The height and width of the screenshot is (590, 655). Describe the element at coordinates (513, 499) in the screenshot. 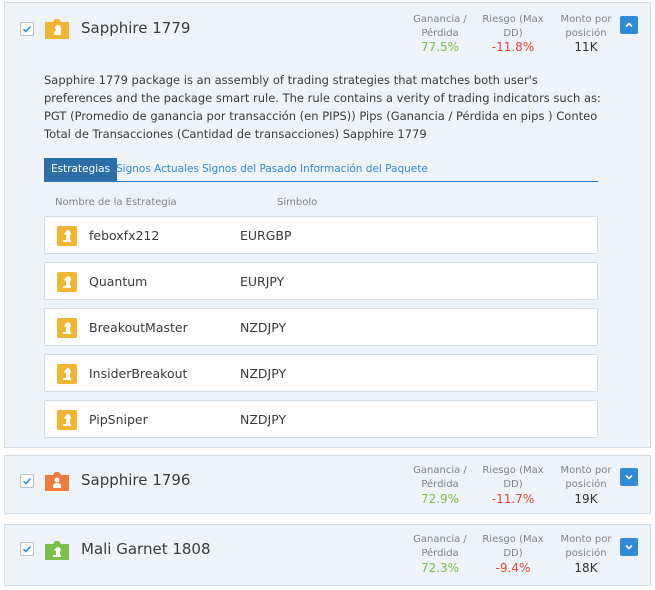

I see `risk-value: -11.7%` at that location.